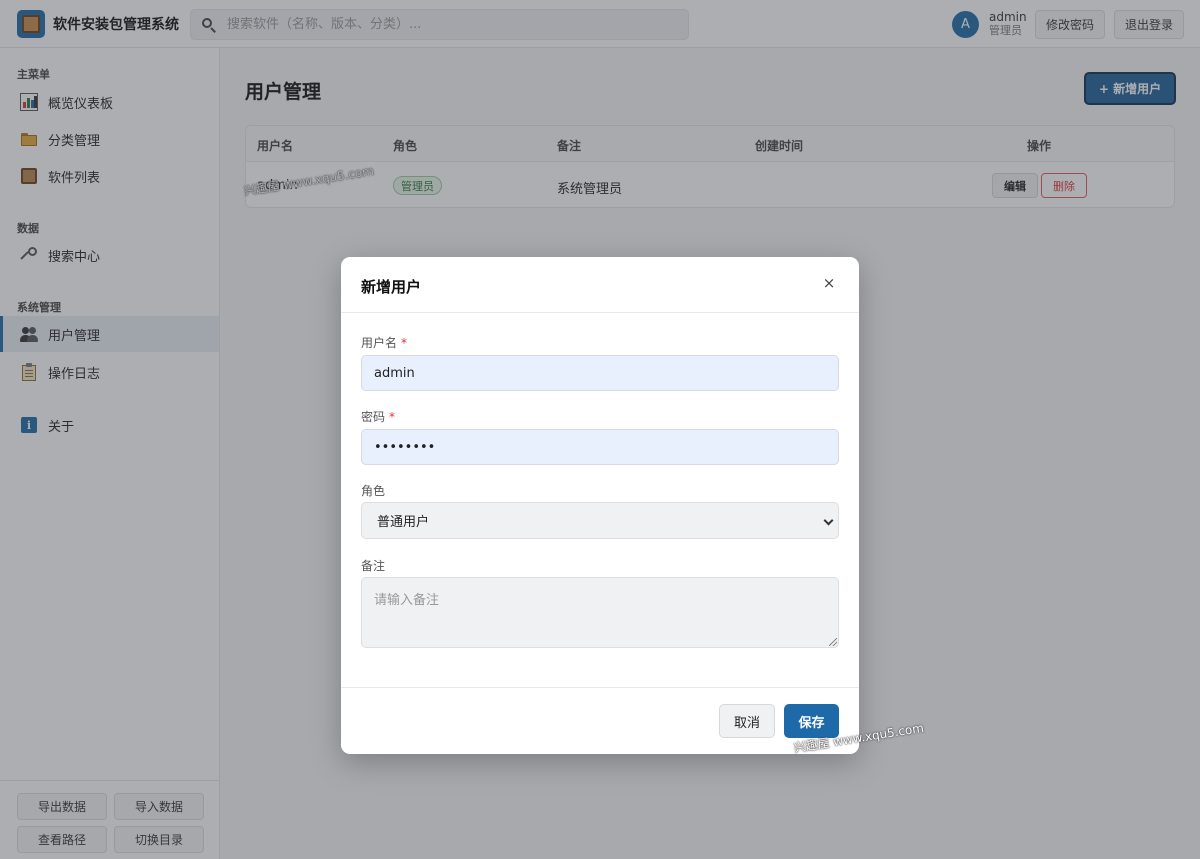 This screenshot has width=1200, height=859. Describe the element at coordinates (828, 520) in the screenshot. I see `chevron-down-icon` at that location.